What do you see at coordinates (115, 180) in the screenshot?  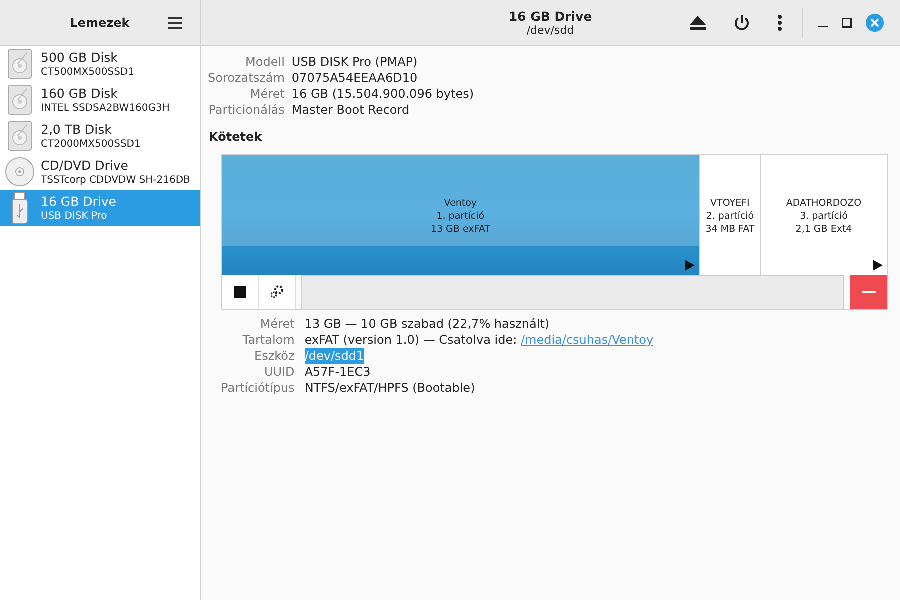 I see `drive-model: TSSTcorp CDDVDW SH-216DB` at bounding box center [115, 180].